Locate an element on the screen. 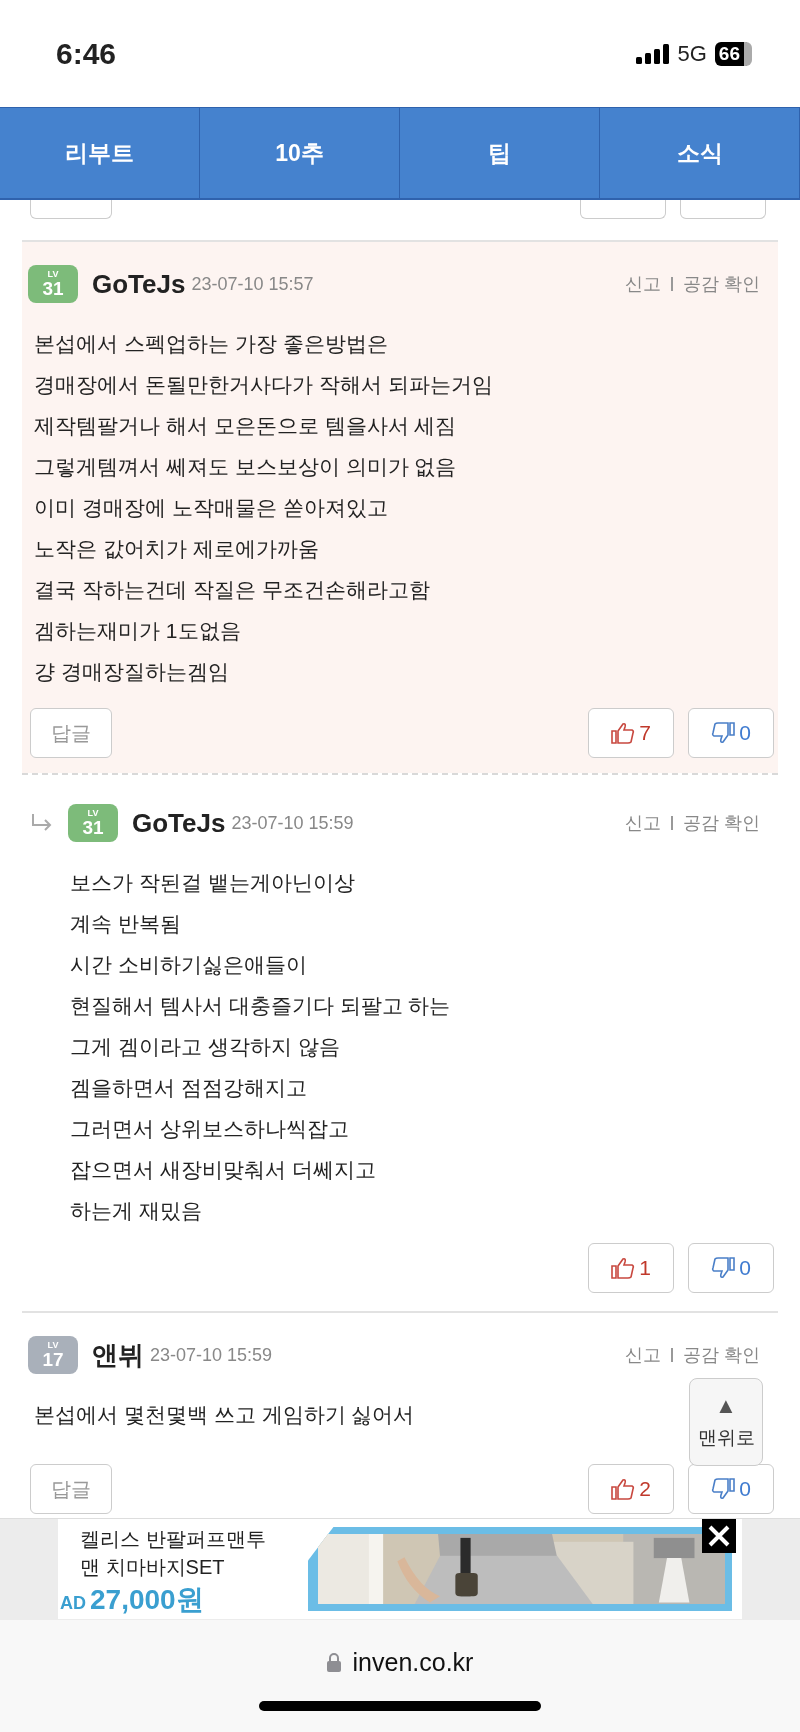  like-button: 2 is located at coordinates (631, 1489).